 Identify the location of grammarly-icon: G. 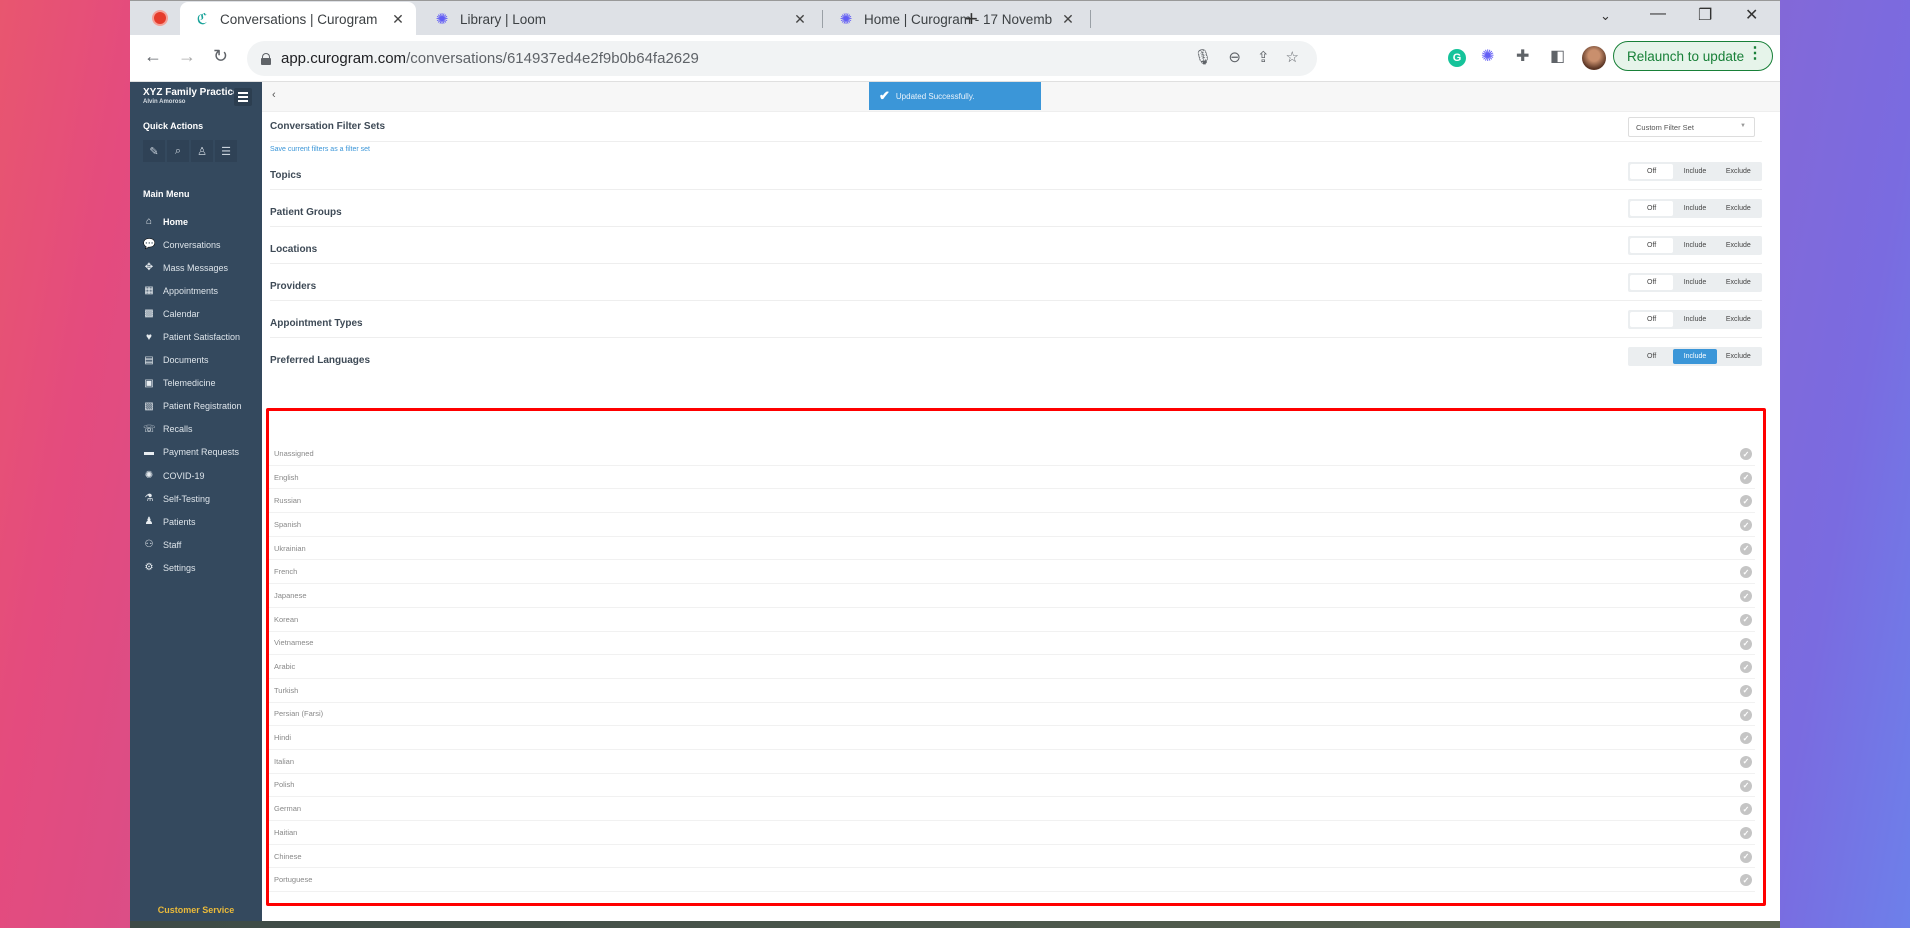
(1457, 58).